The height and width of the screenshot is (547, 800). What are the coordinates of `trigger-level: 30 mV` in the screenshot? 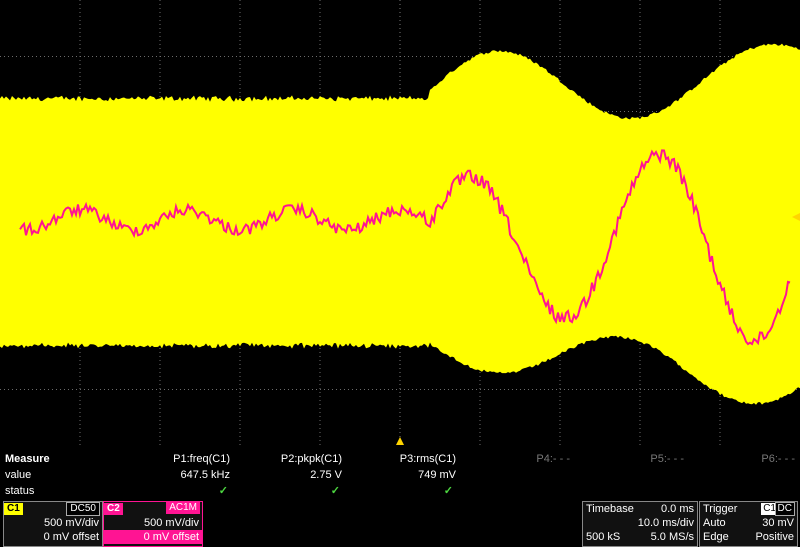 It's located at (778, 523).